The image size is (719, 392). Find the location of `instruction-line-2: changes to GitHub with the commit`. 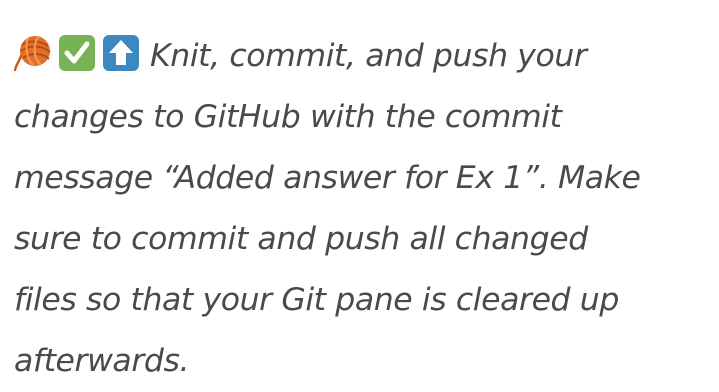

instruction-line-2: changes to GitHub with the commit is located at coordinates (288, 117).